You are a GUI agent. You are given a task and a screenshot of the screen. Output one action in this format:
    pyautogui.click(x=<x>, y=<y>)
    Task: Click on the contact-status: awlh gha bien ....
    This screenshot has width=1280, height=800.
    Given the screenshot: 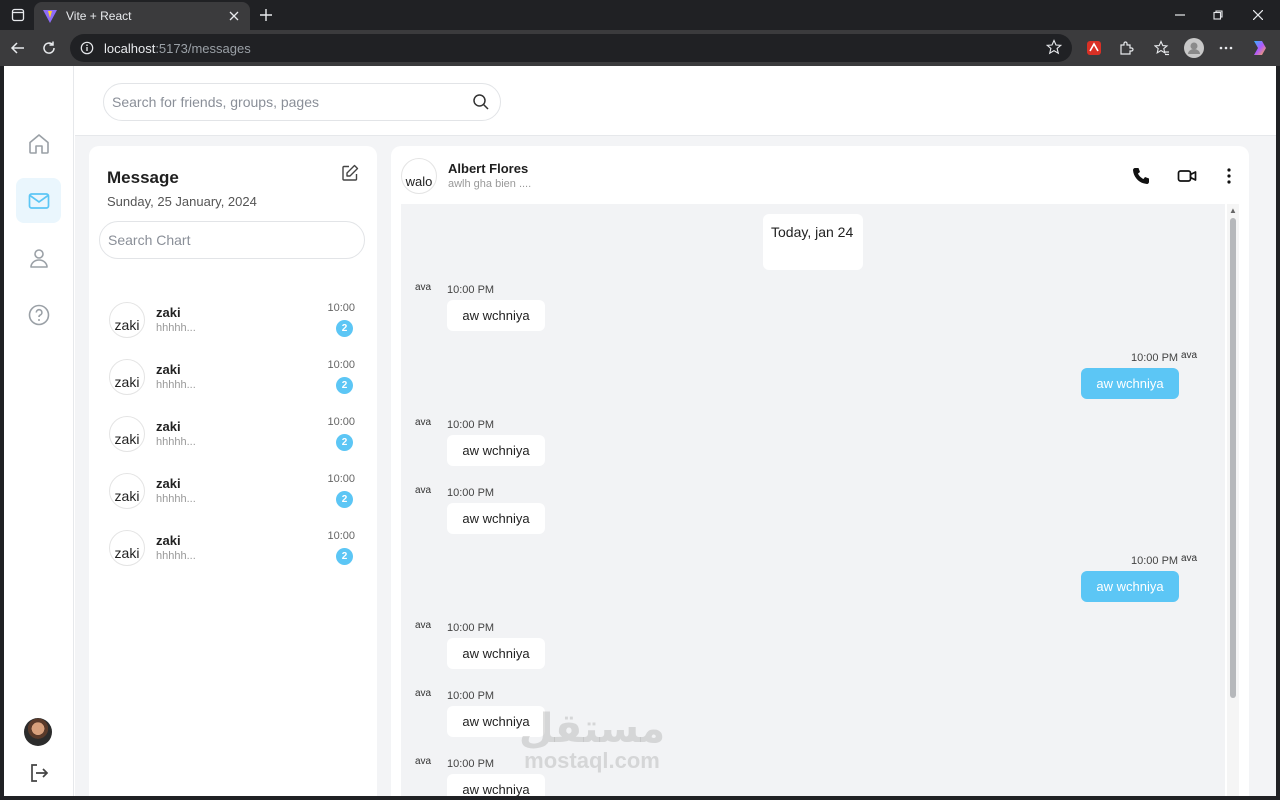 What is the action you would take?
    pyautogui.click(x=490, y=184)
    